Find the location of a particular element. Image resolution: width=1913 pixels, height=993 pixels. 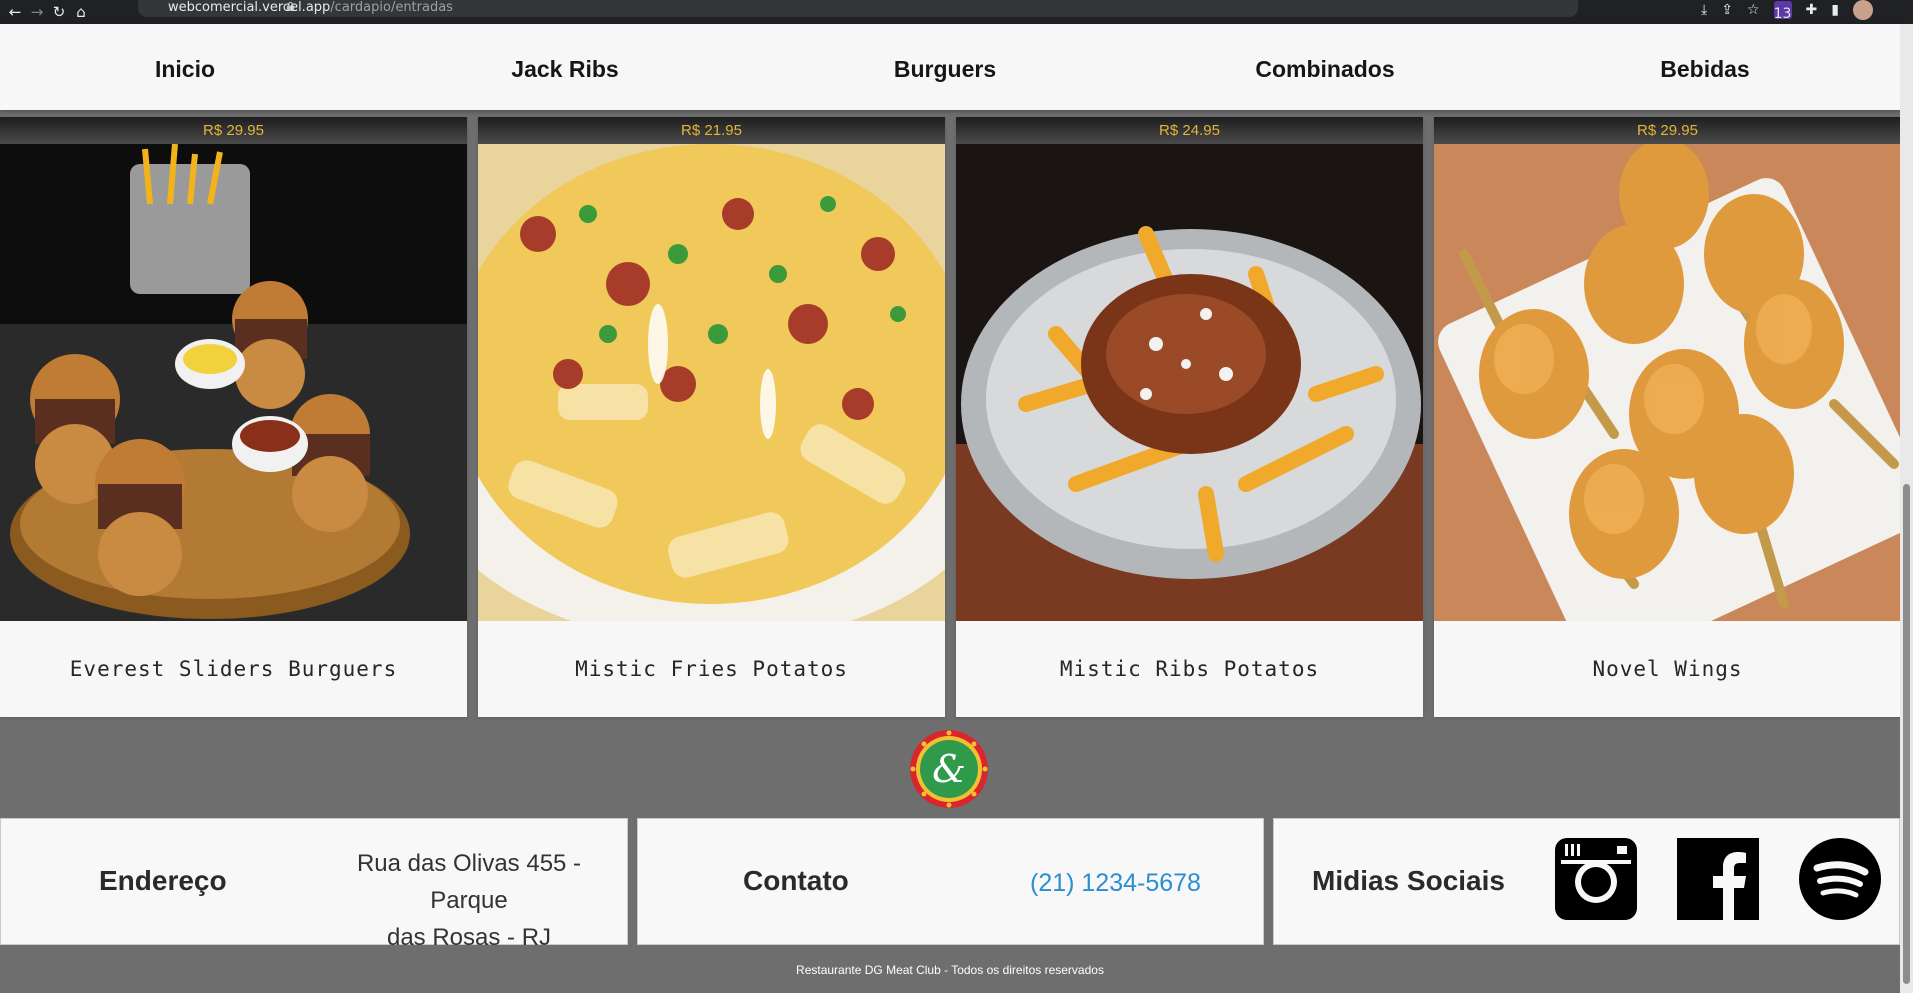

nav-item-burguers: Burguers is located at coordinates (945, 67).